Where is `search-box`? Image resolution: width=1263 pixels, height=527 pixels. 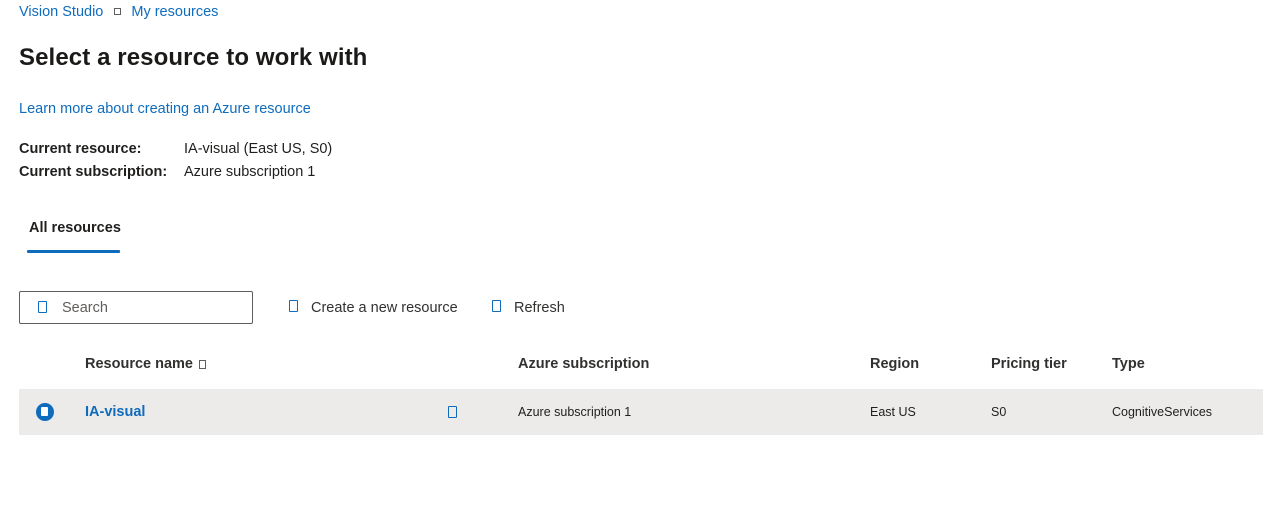
search-box is located at coordinates (136, 307).